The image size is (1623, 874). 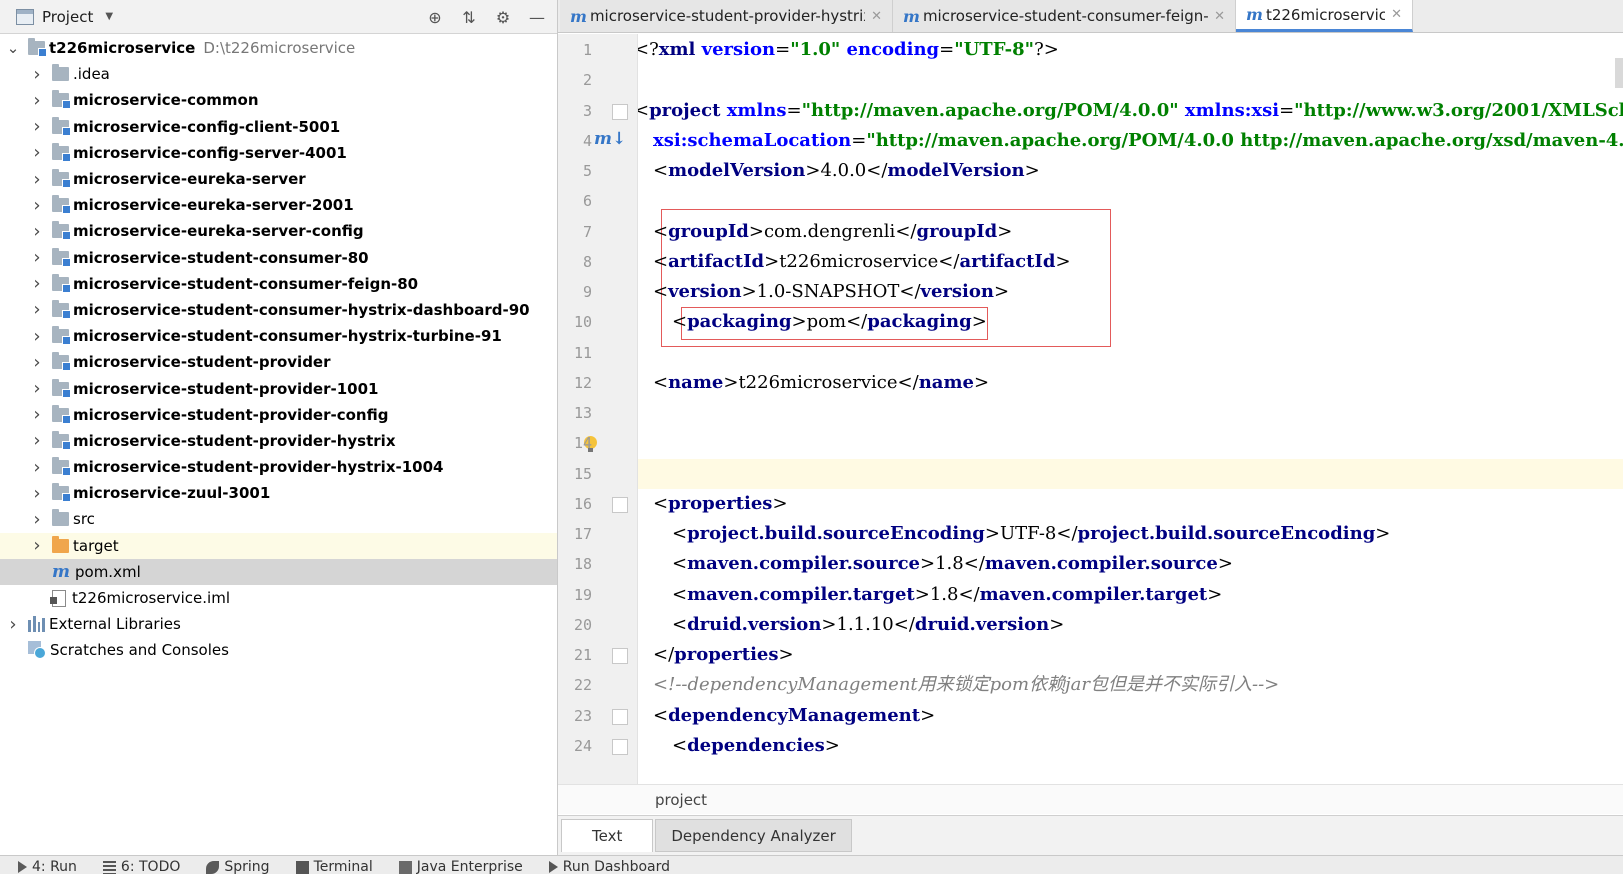 I want to click on code-line: <packaging>pom</packaging>, so click(x=812, y=322).